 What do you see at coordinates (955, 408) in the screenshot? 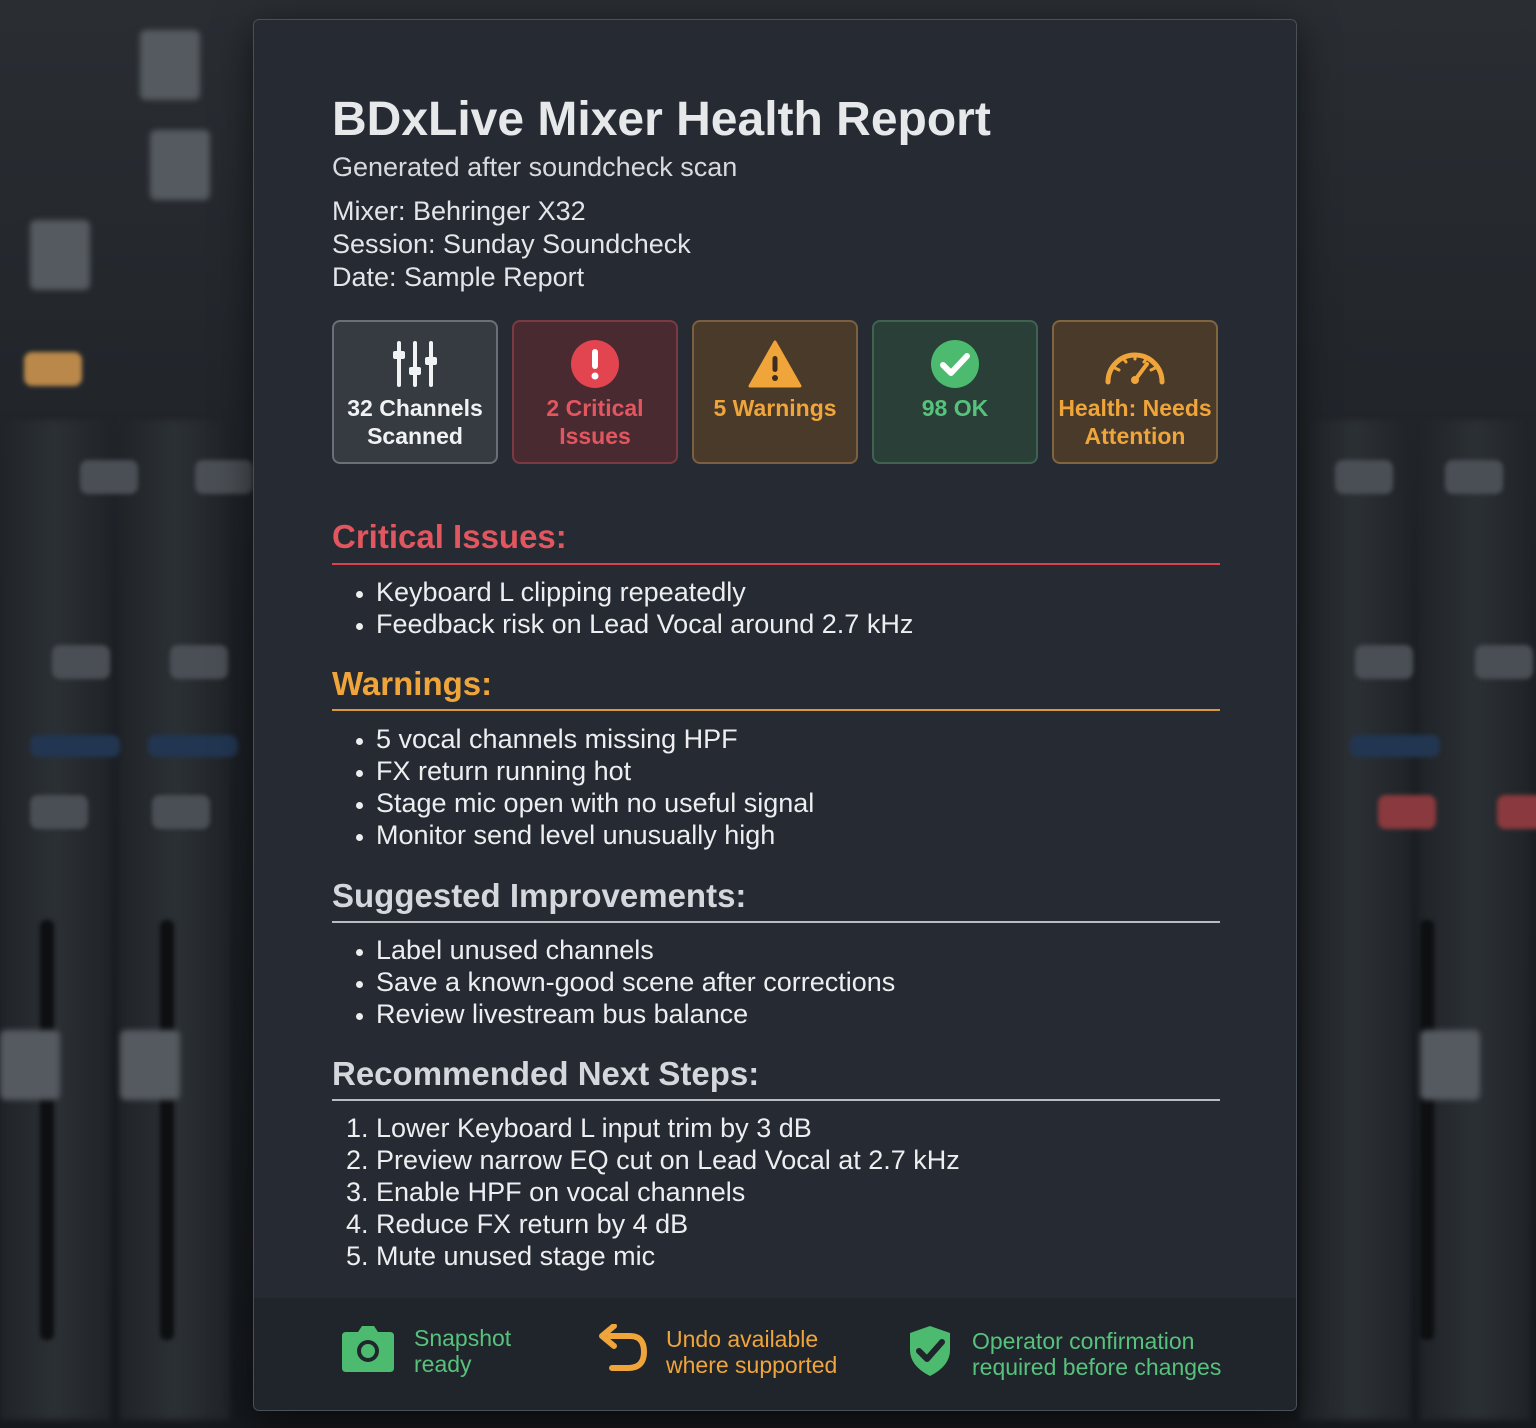
I see `card-label: 98 OK` at bounding box center [955, 408].